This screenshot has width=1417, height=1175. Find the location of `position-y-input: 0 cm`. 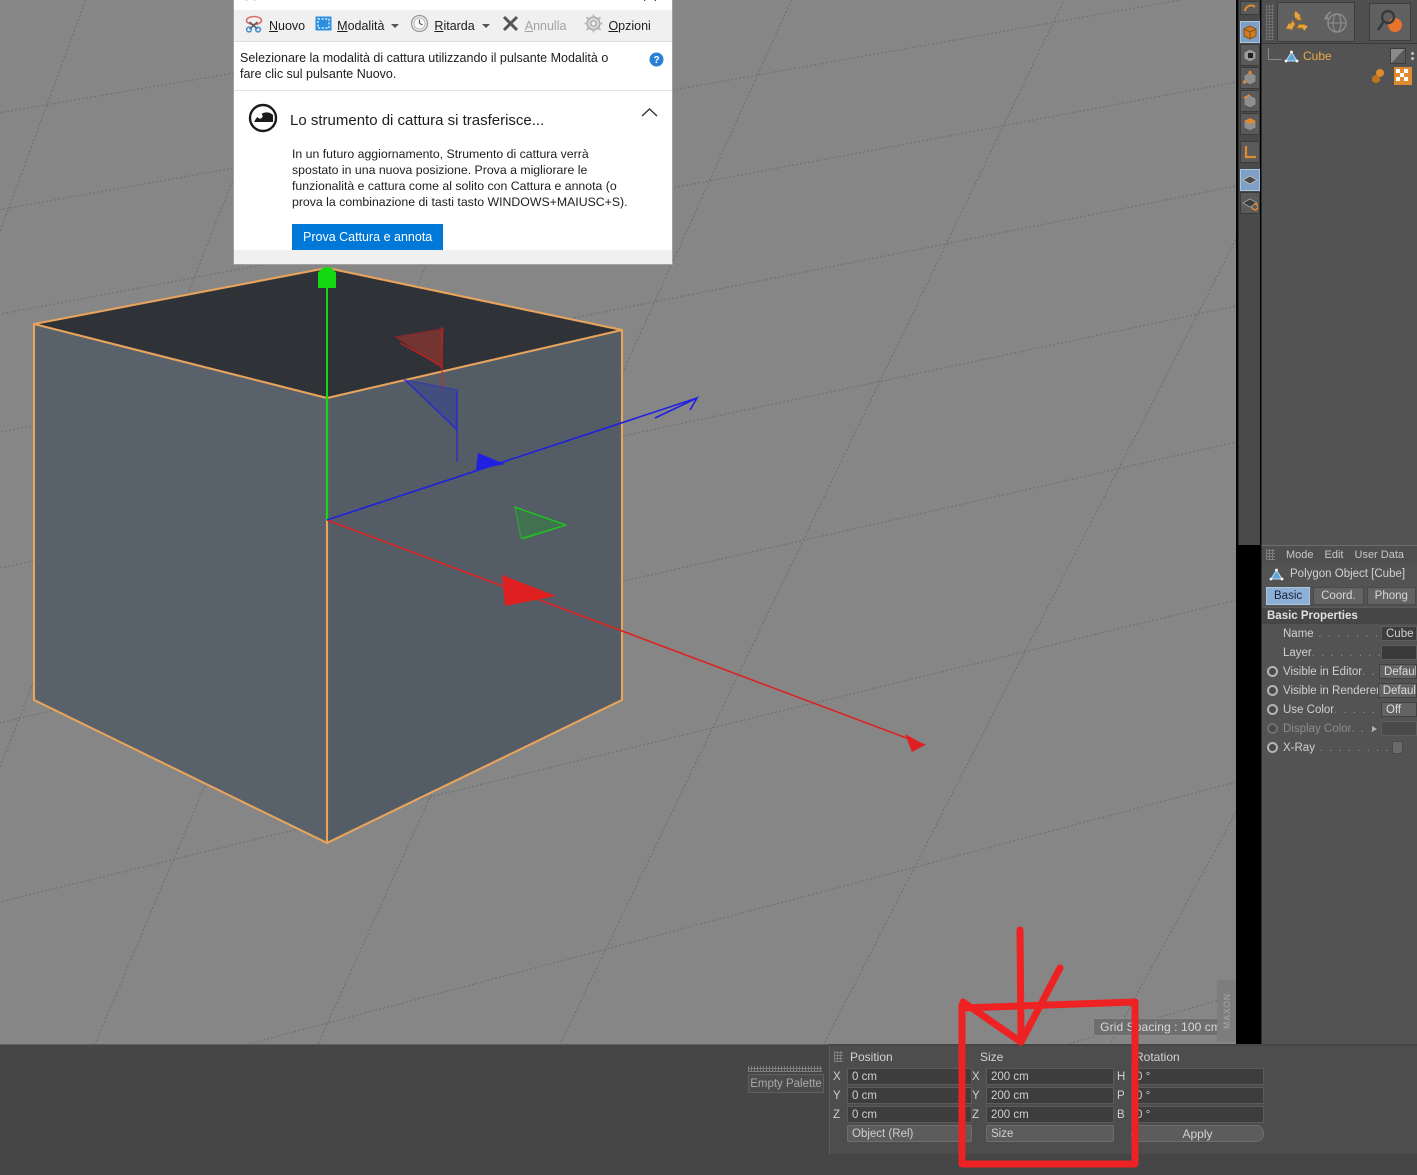

position-y-input: 0 cm is located at coordinates (909, 1095).